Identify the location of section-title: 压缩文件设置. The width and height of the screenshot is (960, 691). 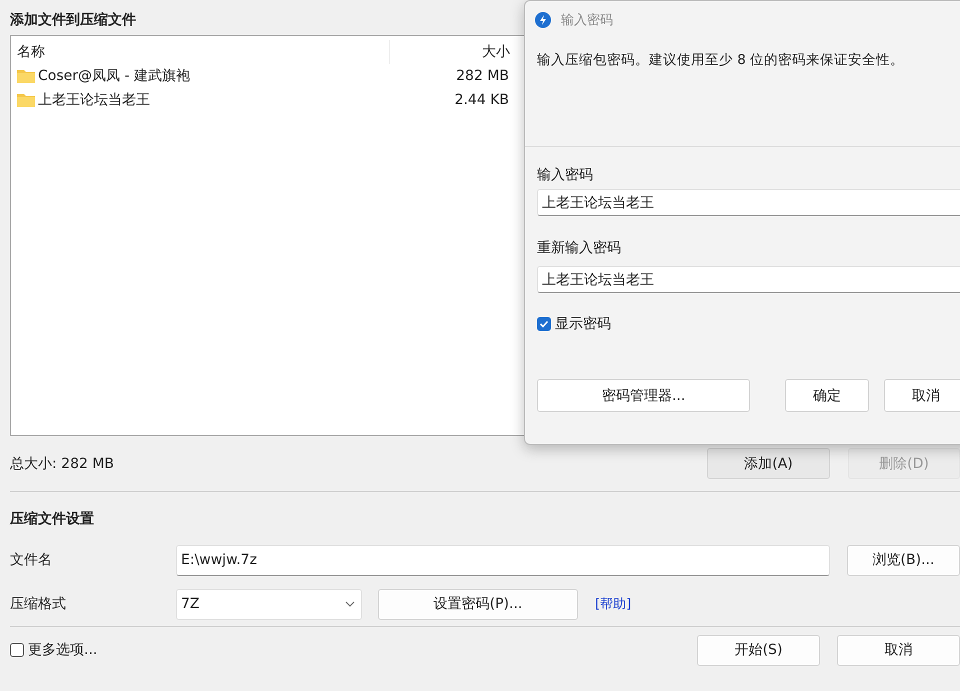
(52, 519).